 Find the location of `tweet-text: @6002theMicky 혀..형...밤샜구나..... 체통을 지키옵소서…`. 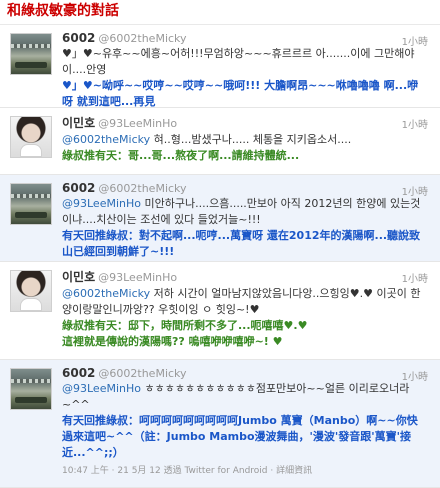

tweet-text: @6002theMicky 혀..형...밤샜구나..... 체통을 지키옵소서… is located at coordinates (245, 140).